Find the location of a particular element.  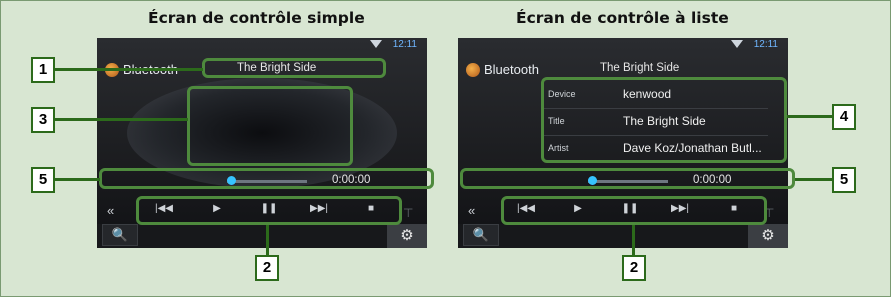

callout-number-5-right: 5 is located at coordinates (844, 180).